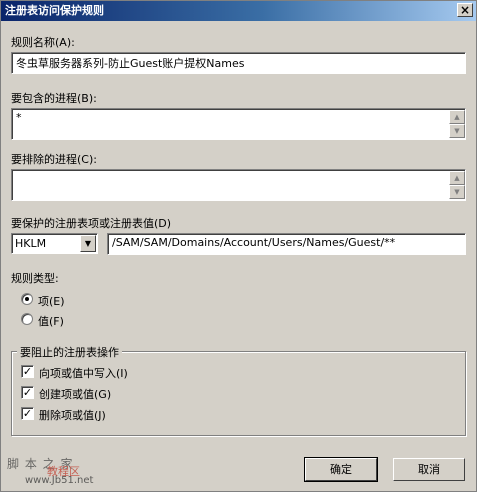  Describe the element at coordinates (27, 299) in the screenshot. I see `rule-type-key-radio` at that location.